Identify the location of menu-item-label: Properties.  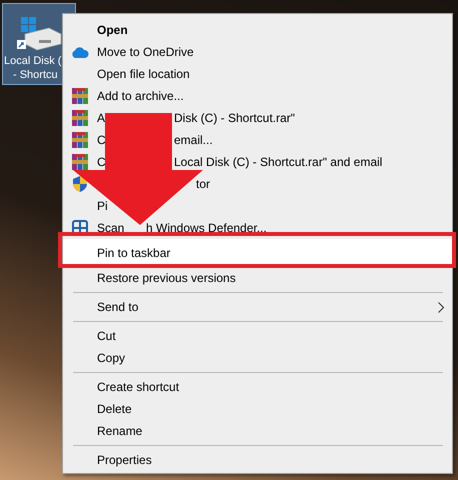
(124, 460).